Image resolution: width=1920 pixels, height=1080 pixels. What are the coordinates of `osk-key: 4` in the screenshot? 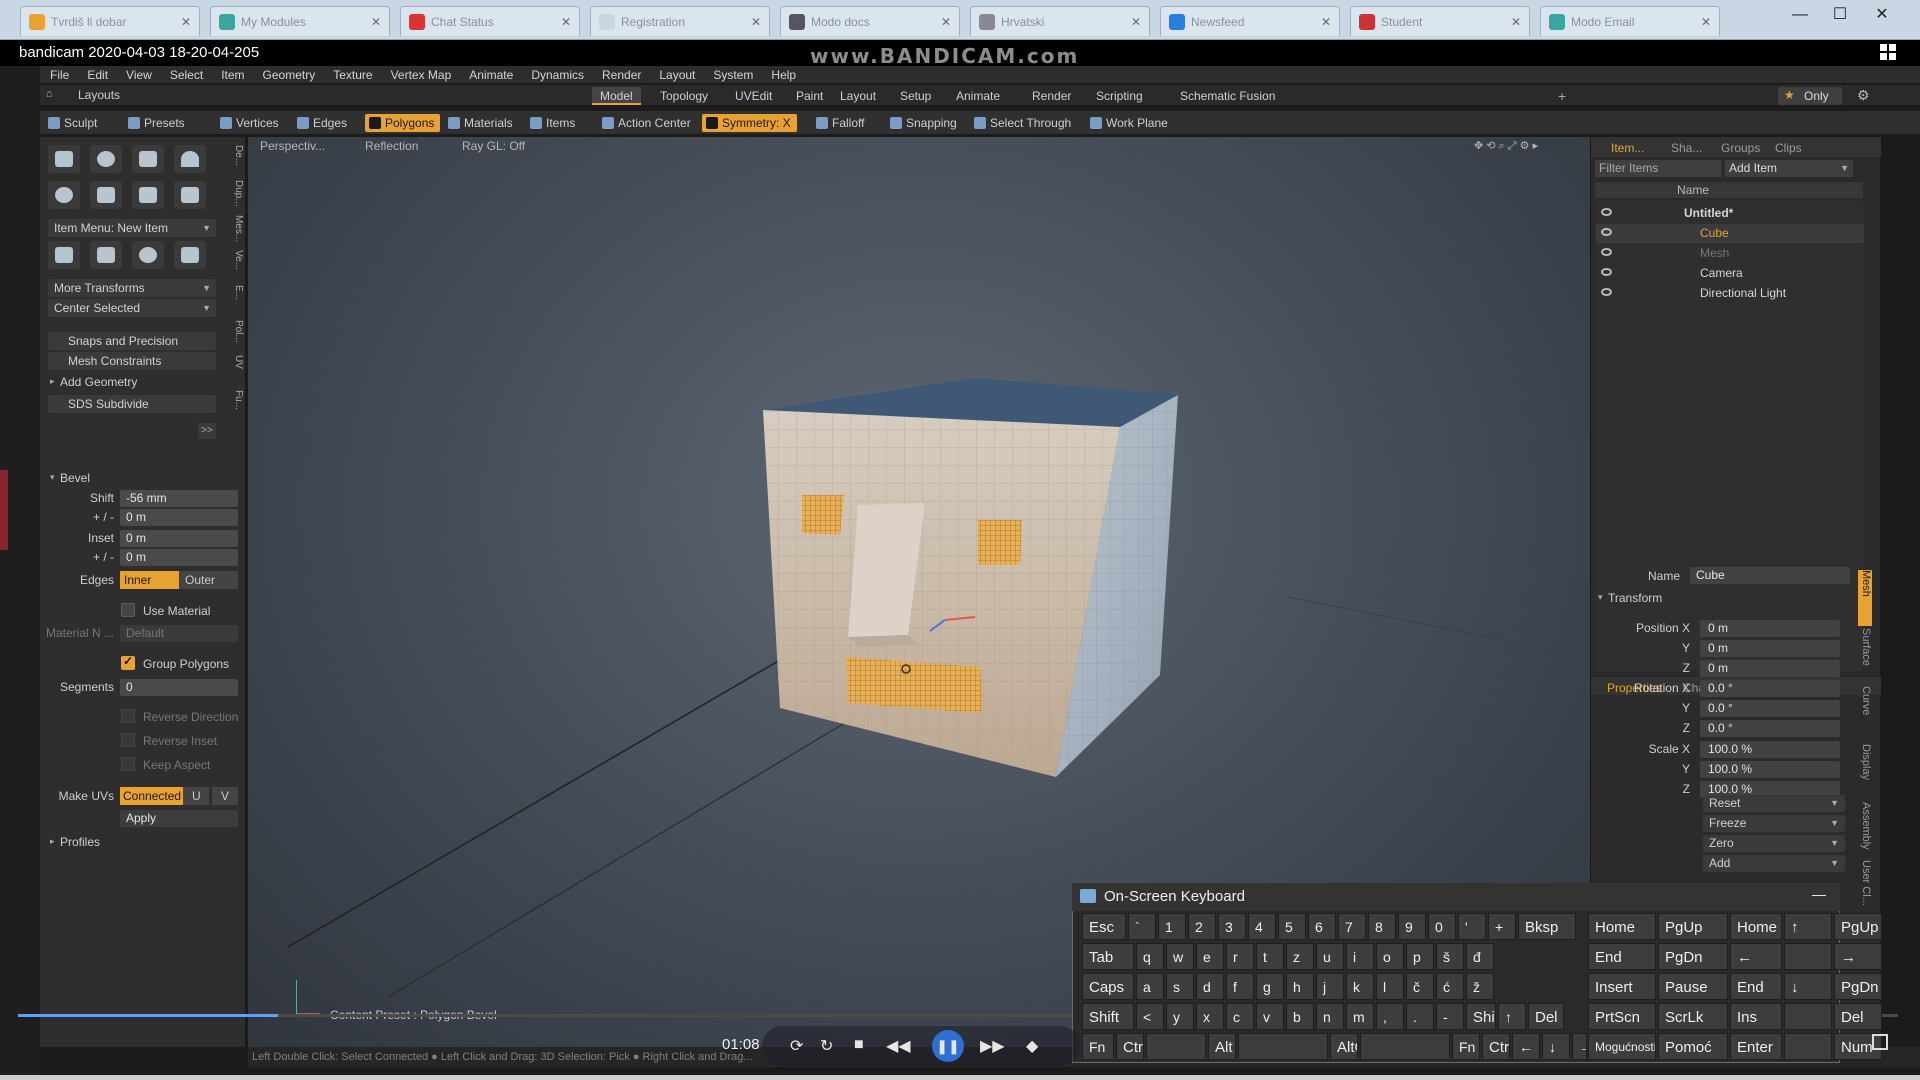 It's located at (1262, 926).